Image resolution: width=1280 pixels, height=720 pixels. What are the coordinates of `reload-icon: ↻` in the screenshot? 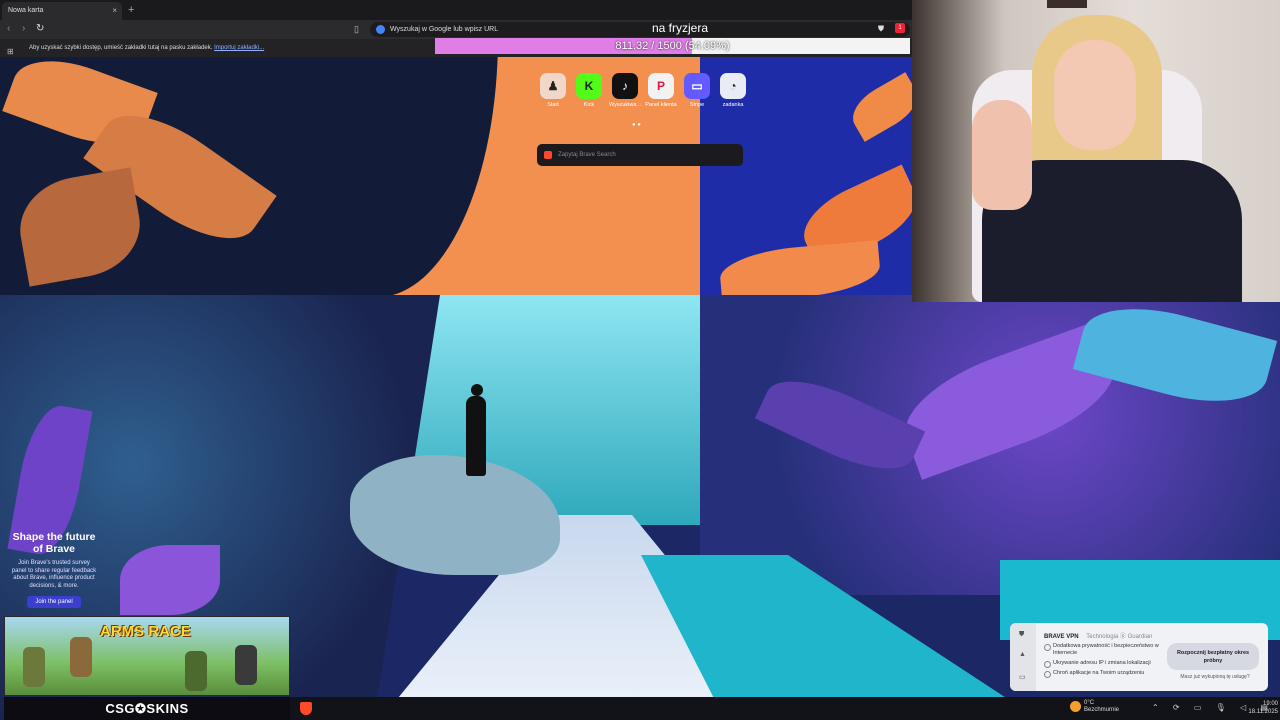 It's located at (40, 29).